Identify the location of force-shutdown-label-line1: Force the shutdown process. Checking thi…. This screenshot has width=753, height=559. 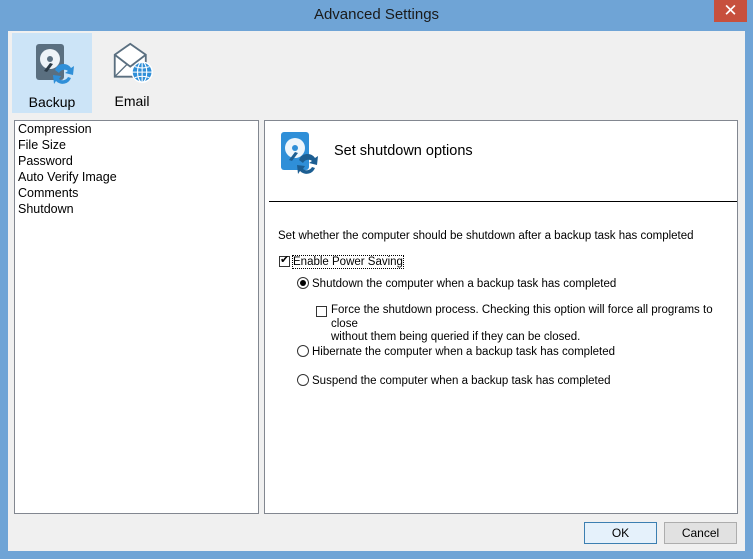
(522, 317).